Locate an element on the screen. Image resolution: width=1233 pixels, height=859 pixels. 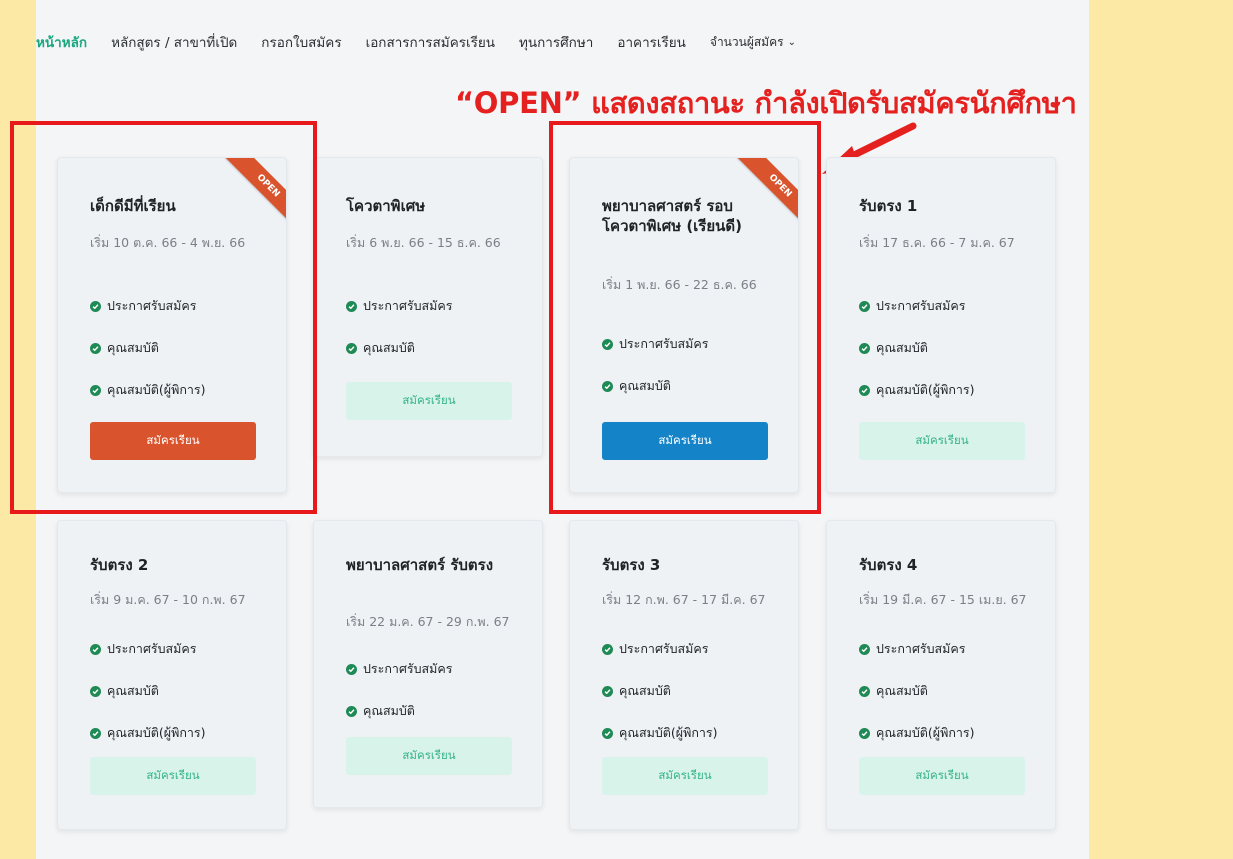
card-date-range: เริ่ม 9 ม.ค. 67 - 10 ก.พ. 67 is located at coordinates (168, 599).